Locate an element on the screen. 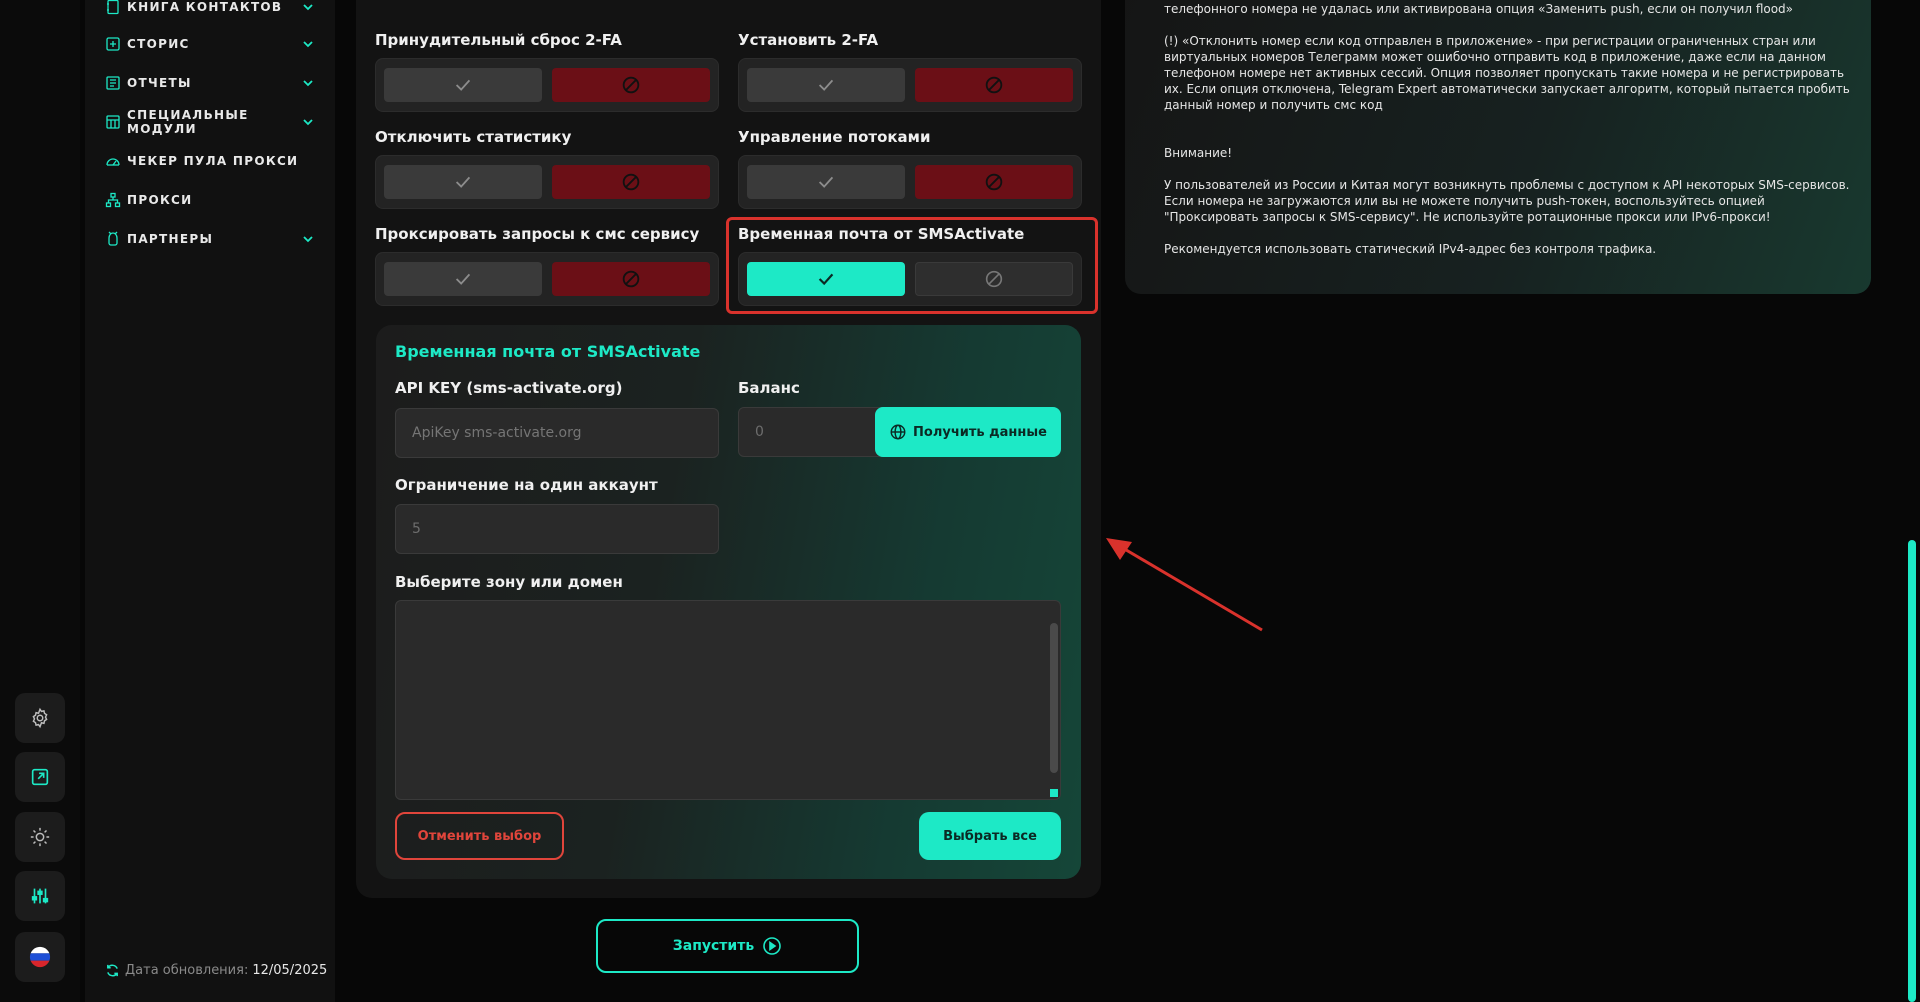 The image size is (1920, 1002). sidebar-item-reports: ОТЧЕТЫ is located at coordinates (210, 83).